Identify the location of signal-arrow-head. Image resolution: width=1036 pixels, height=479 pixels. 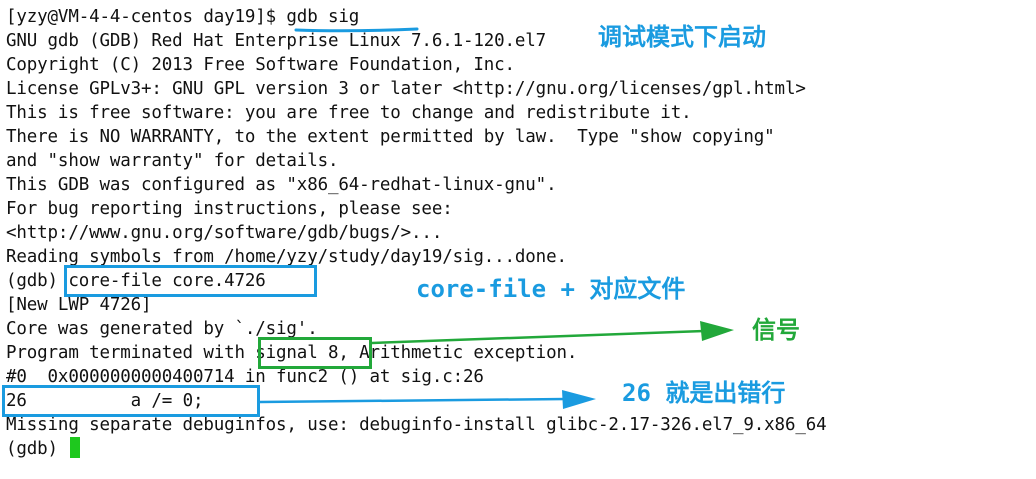
(717, 331).